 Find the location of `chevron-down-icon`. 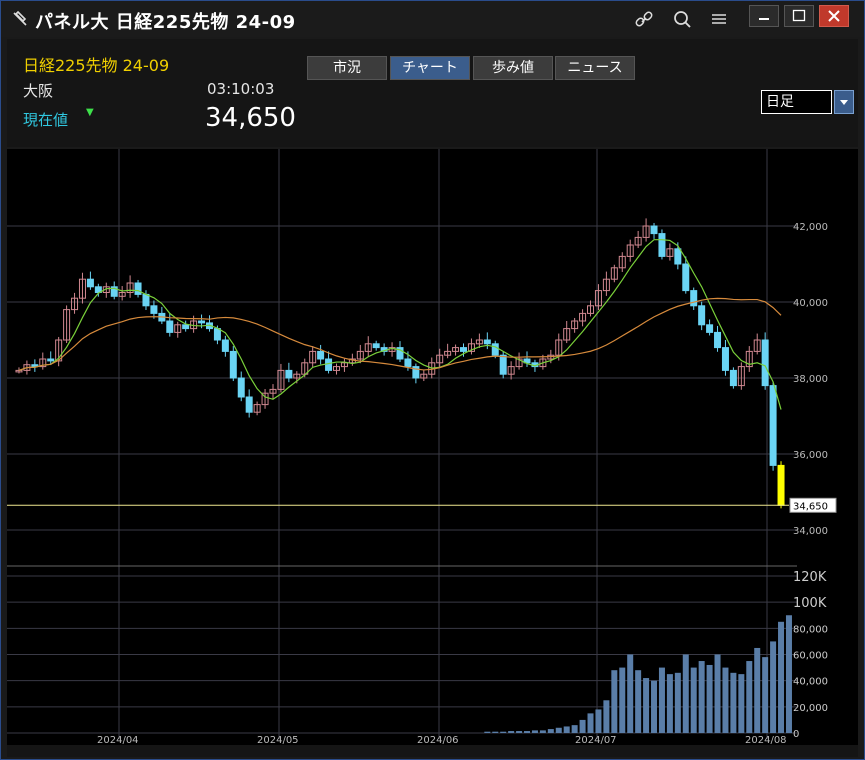

chevron-down-icon is located at coordinates (844, 102).